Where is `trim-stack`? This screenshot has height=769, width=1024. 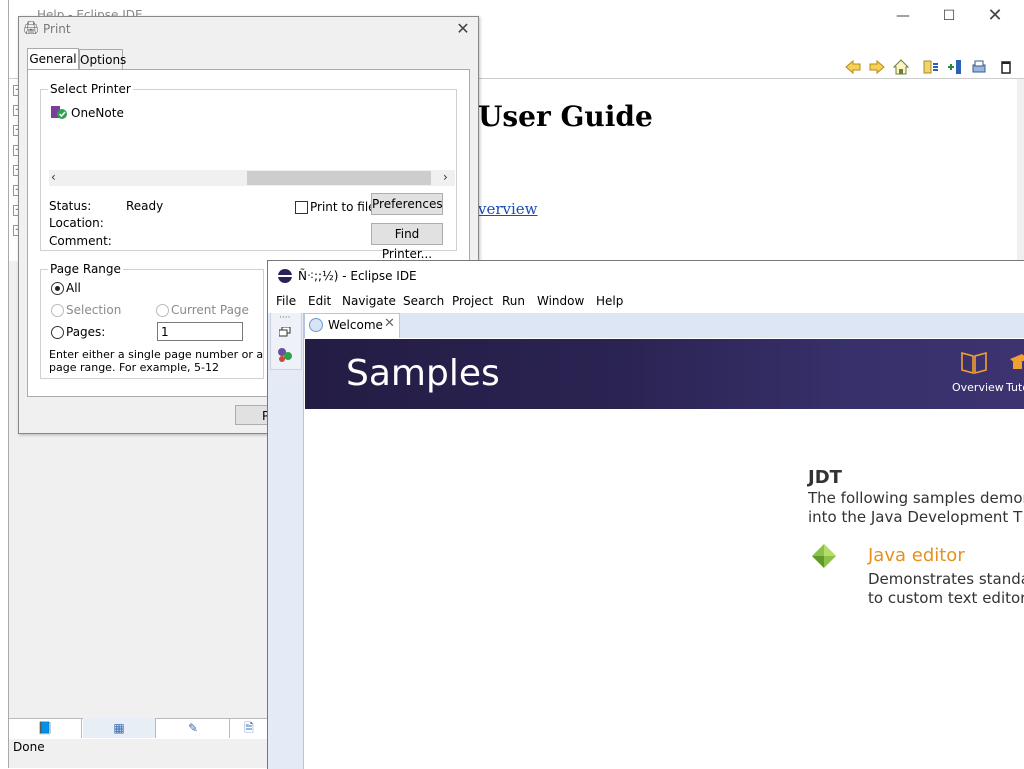
trim-stack is located at coordinates (286, 541).